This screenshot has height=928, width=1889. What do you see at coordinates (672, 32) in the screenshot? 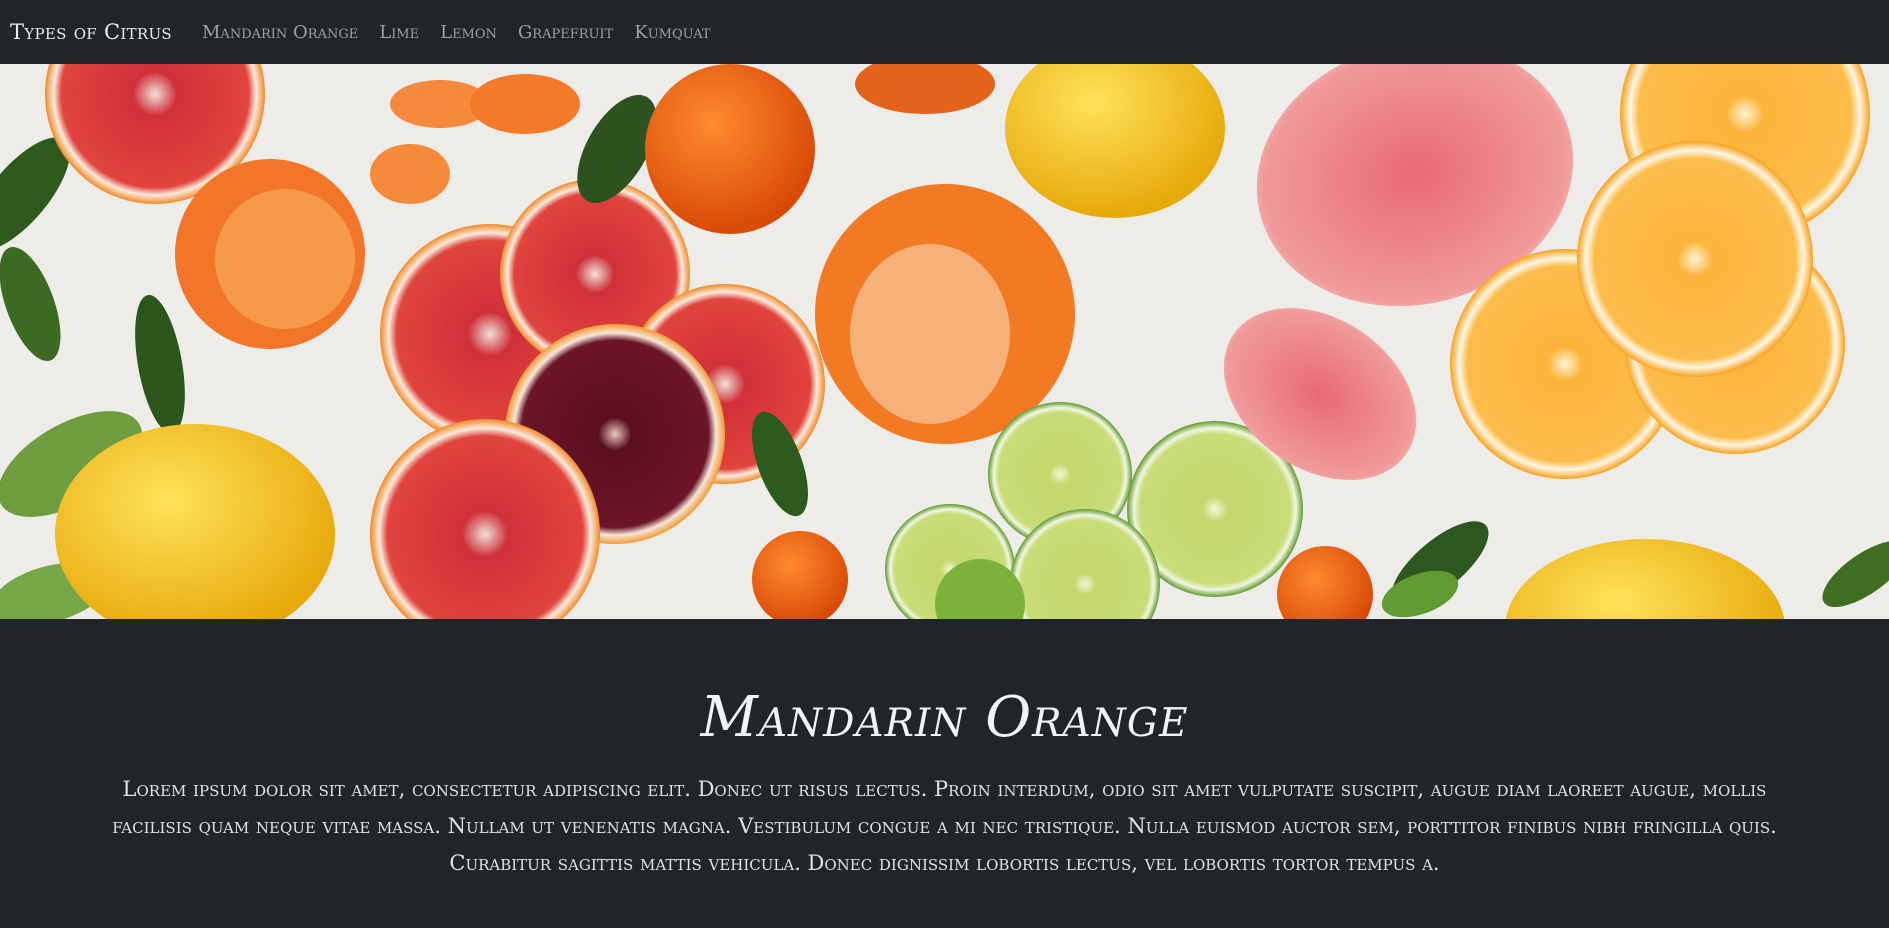
I see `nav-link-kumquat: Kumquat` at bounding box center [672, 32].